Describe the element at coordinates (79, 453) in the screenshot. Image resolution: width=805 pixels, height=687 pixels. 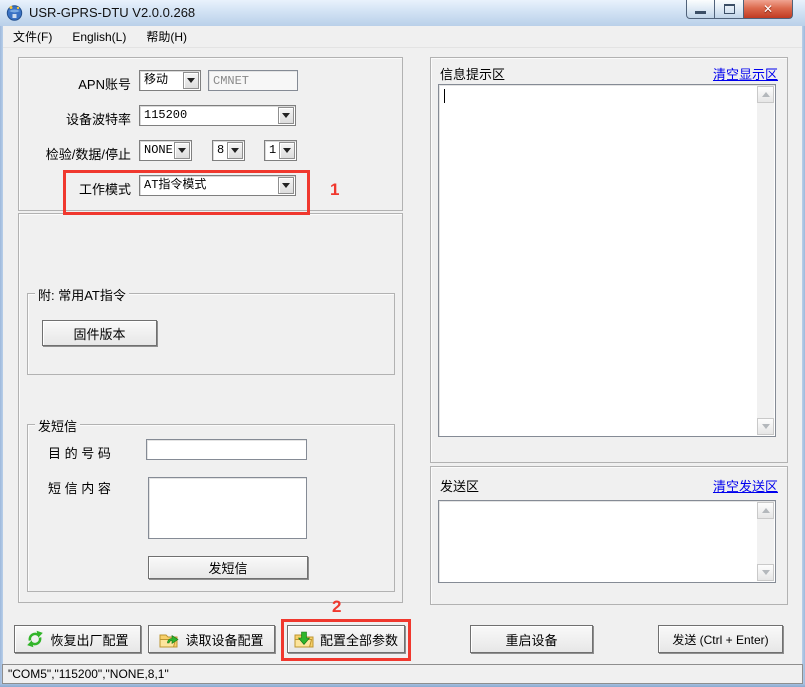
I see `sms-dest-label: 目 的 号 码` at that location.